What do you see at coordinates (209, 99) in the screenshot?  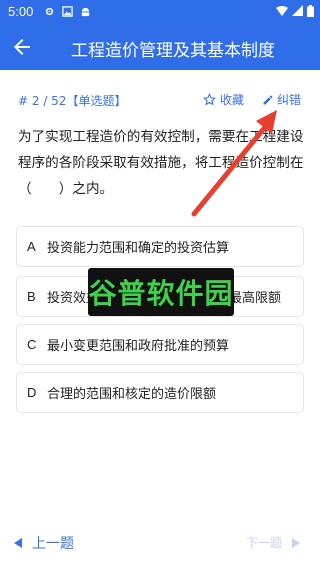 I see `star-icon` at bounding box center [209, 99].